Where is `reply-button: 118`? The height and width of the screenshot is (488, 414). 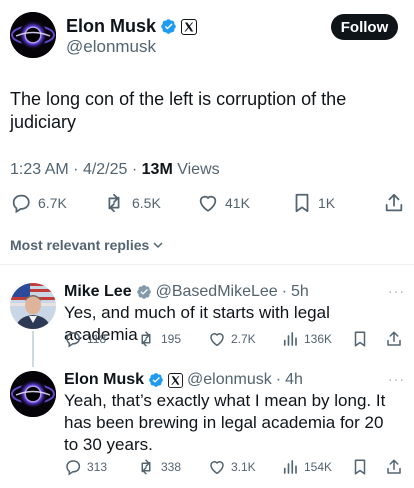 reply-button: 118 is located at coordinates (85, 339).